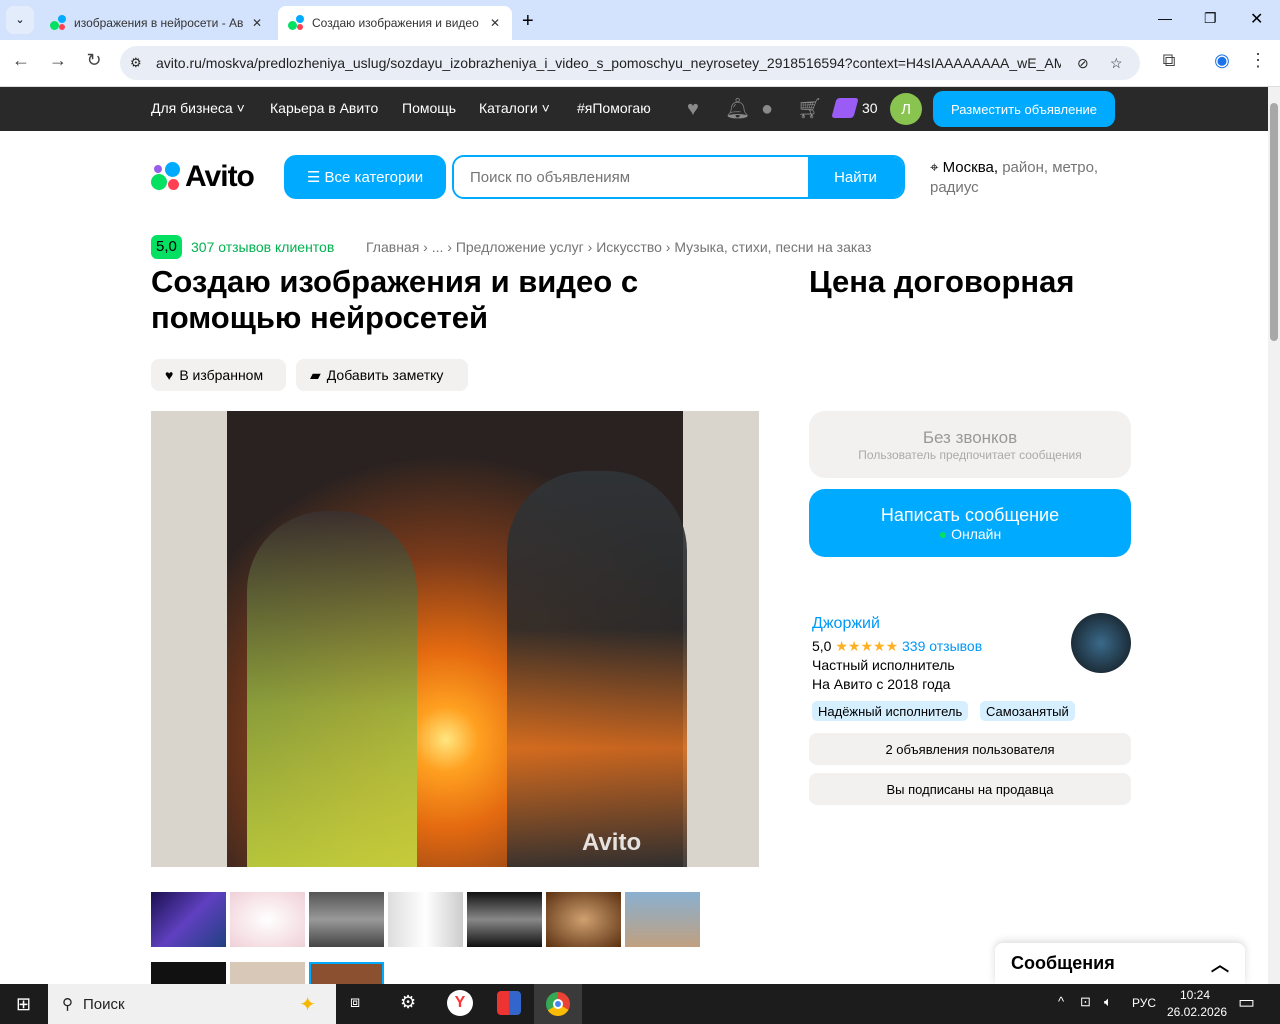  Describe the element at coordinates (1274, 222) in the screenshot. I see `scrollbar-thumb` at that location.